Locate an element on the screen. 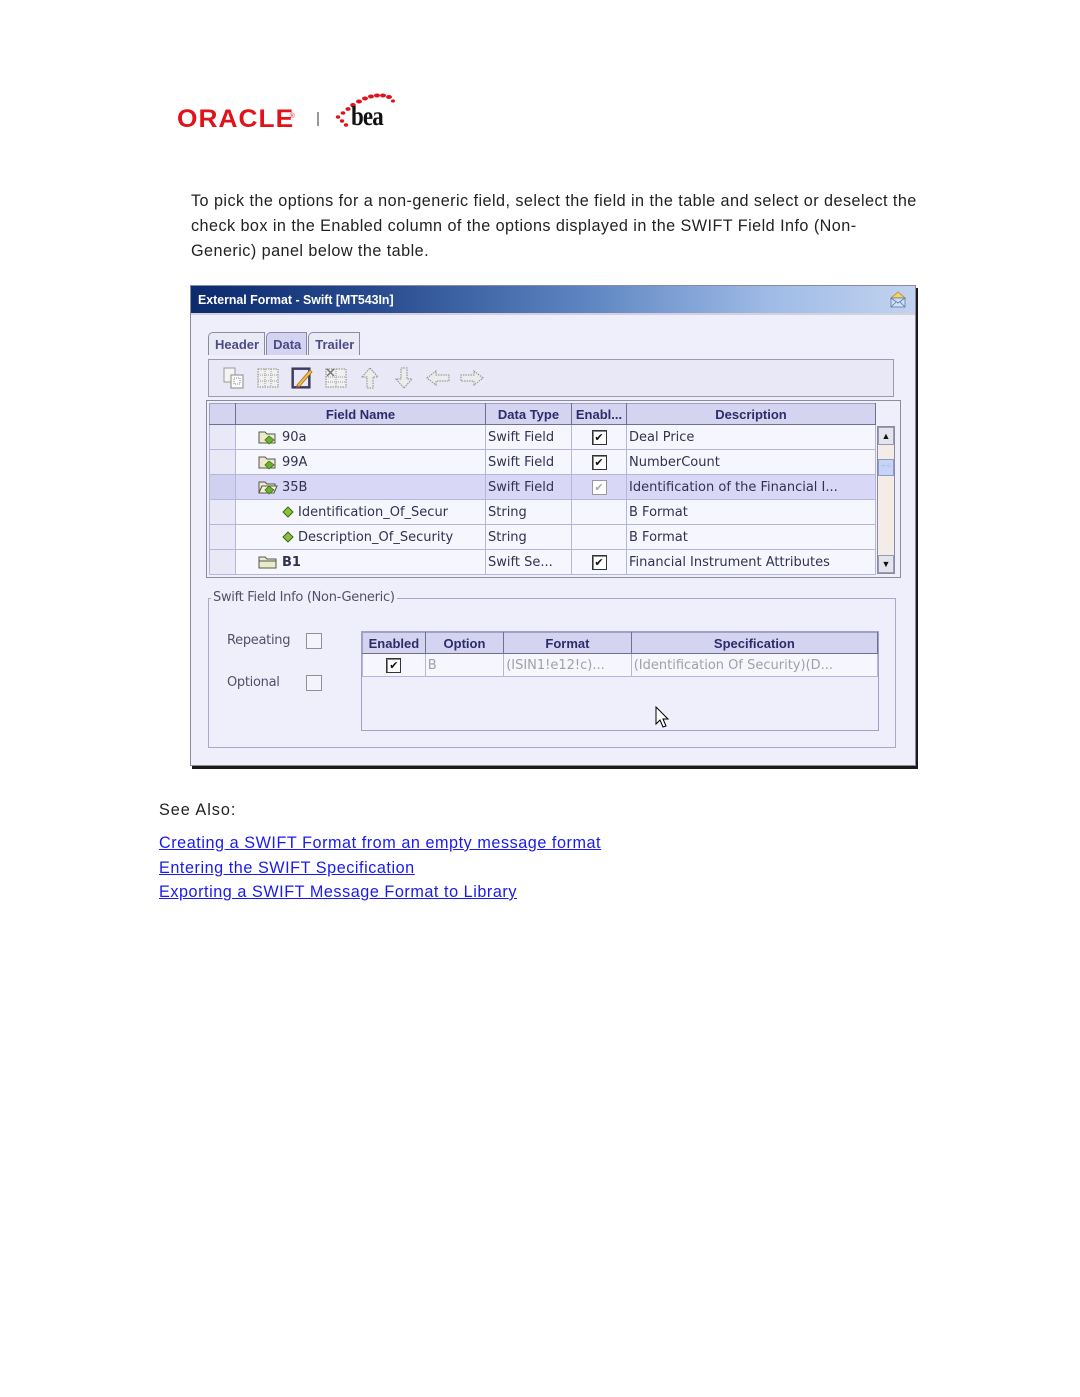  move-right-button is located at coordinates (472, 378).